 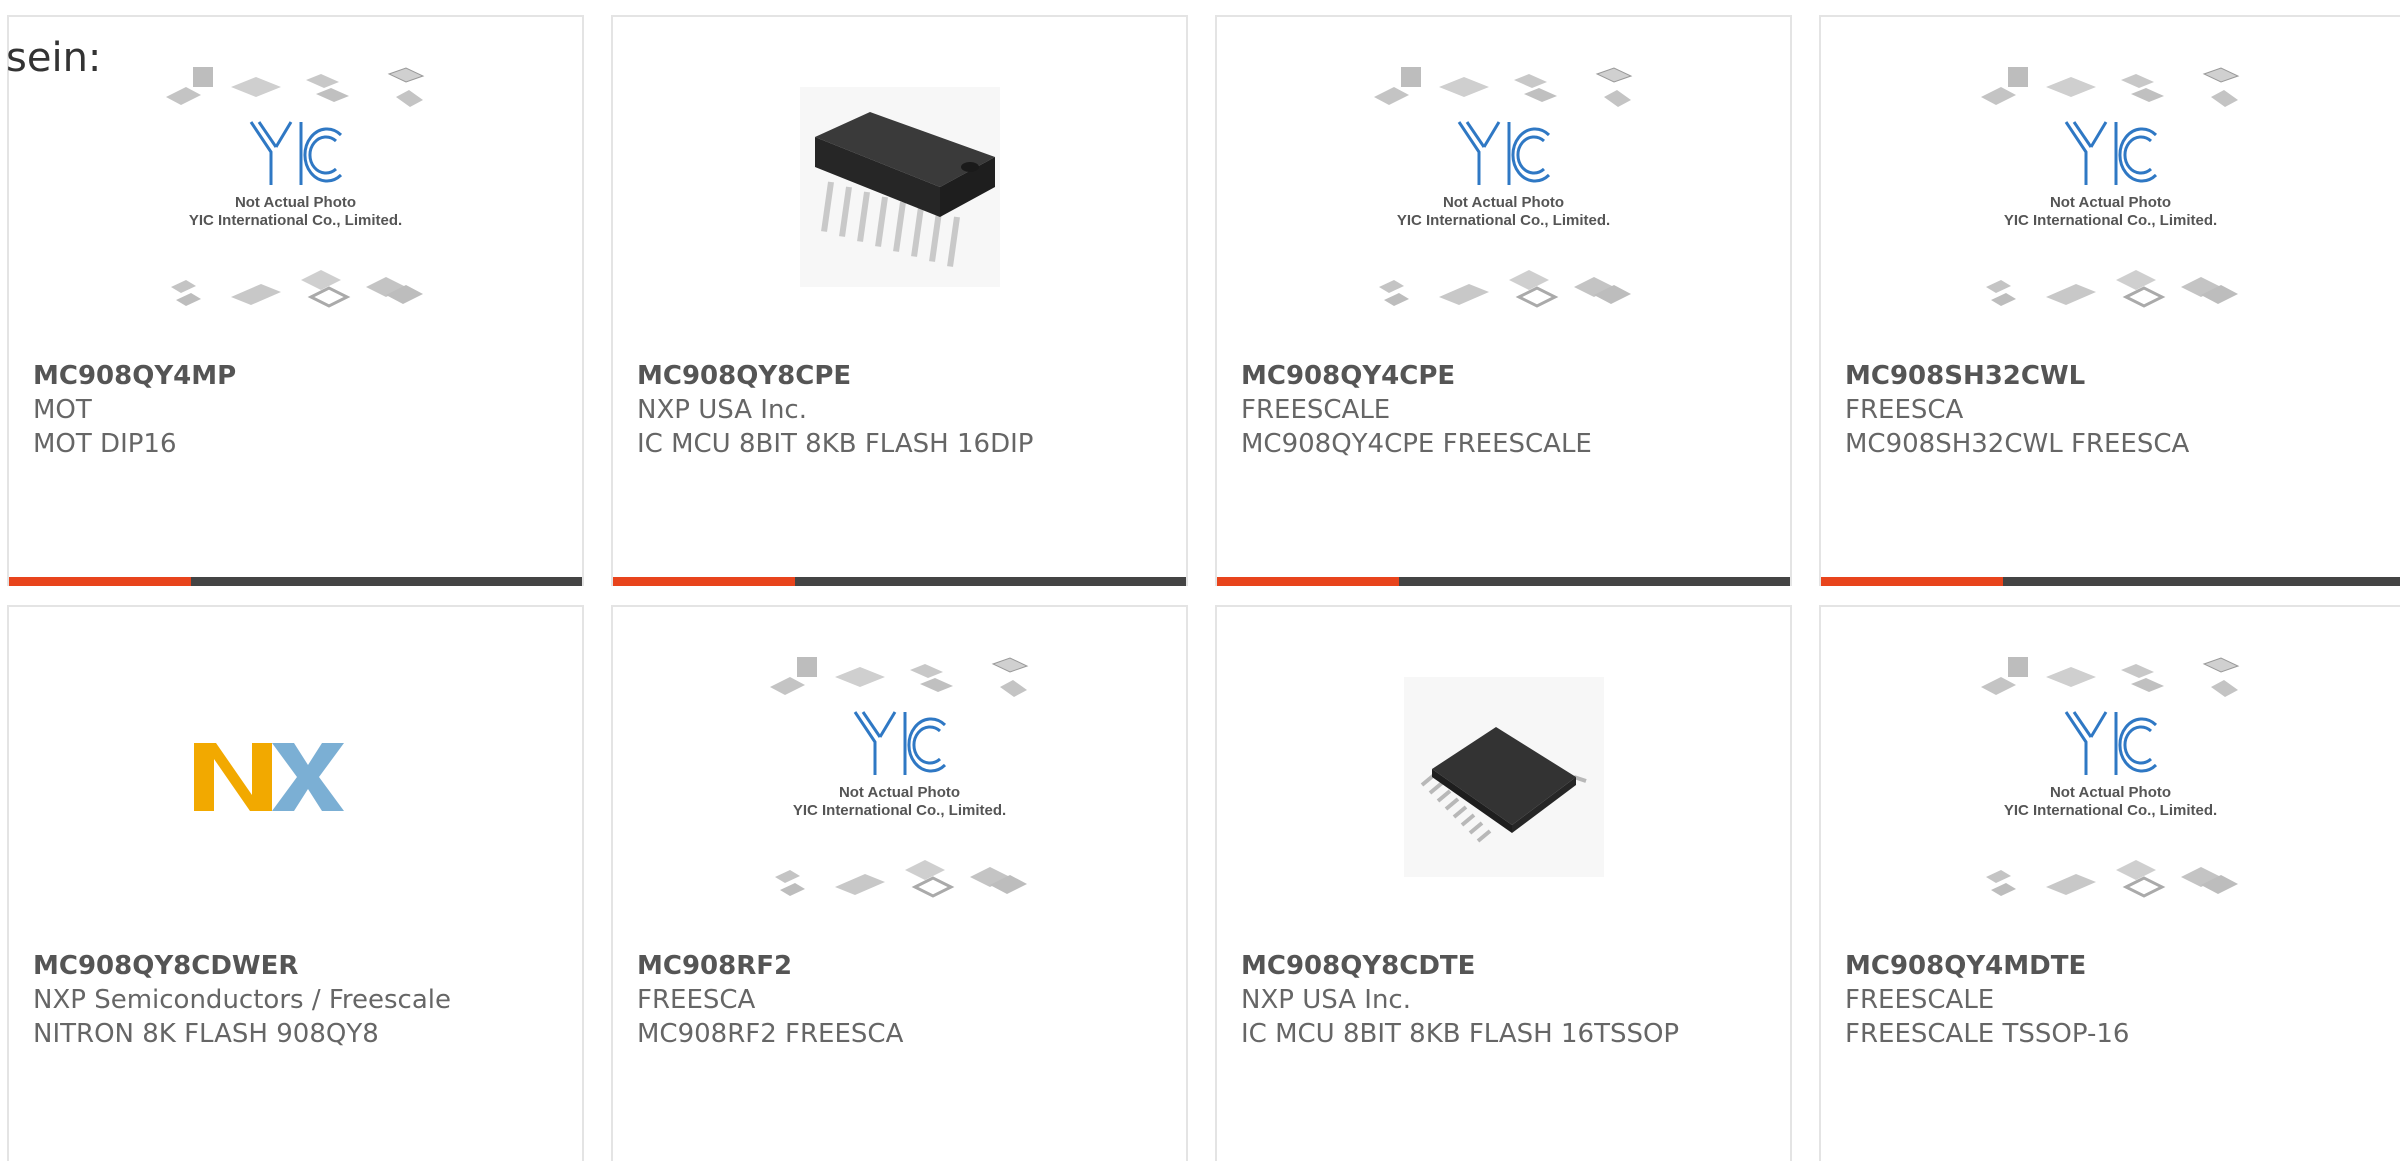 I want to click on description: MC908SH32CWL FREESCA, so click(x=2017, y=444).